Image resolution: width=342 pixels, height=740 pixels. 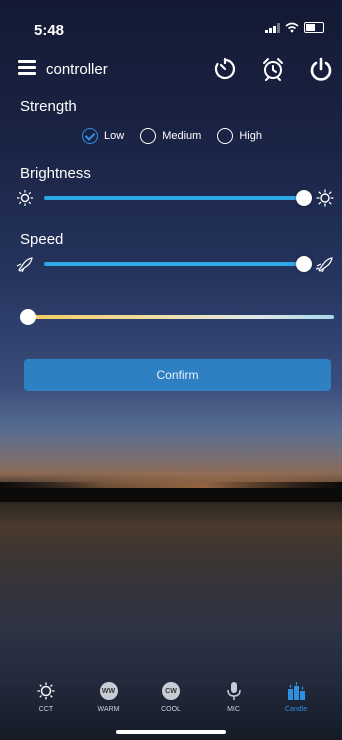 I want to click on strength-label: Strength, so click(x=48, y=106).